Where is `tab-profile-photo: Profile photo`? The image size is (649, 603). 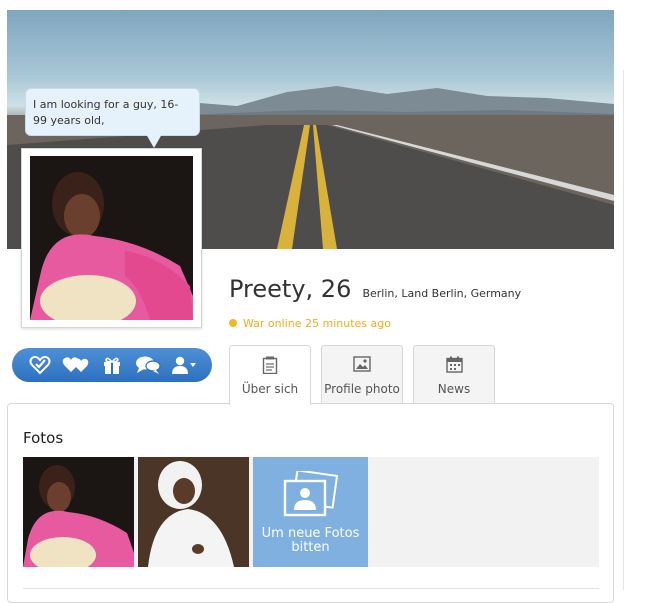
tab-profile-photo: Profile photo is located at coordinates (362, 374).